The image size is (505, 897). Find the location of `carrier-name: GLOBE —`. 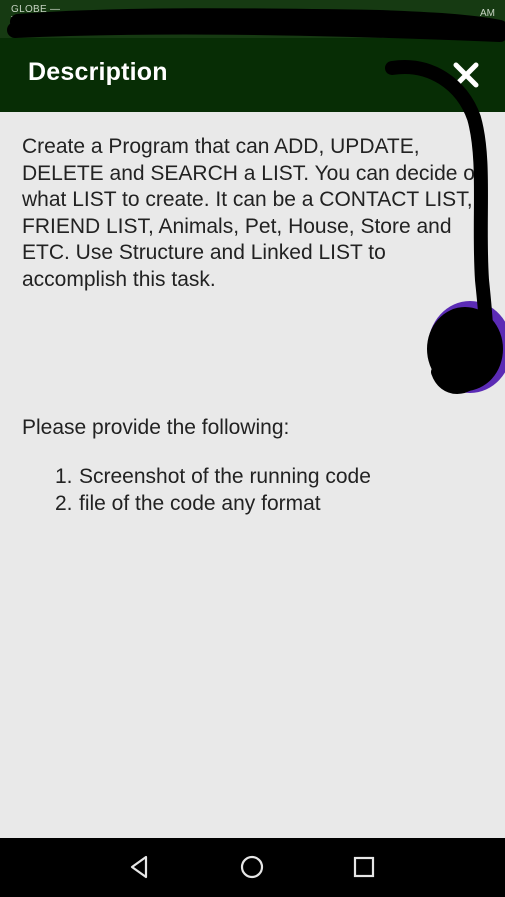

carrier-name: GLOBE — is located at coordinates (36, 9).